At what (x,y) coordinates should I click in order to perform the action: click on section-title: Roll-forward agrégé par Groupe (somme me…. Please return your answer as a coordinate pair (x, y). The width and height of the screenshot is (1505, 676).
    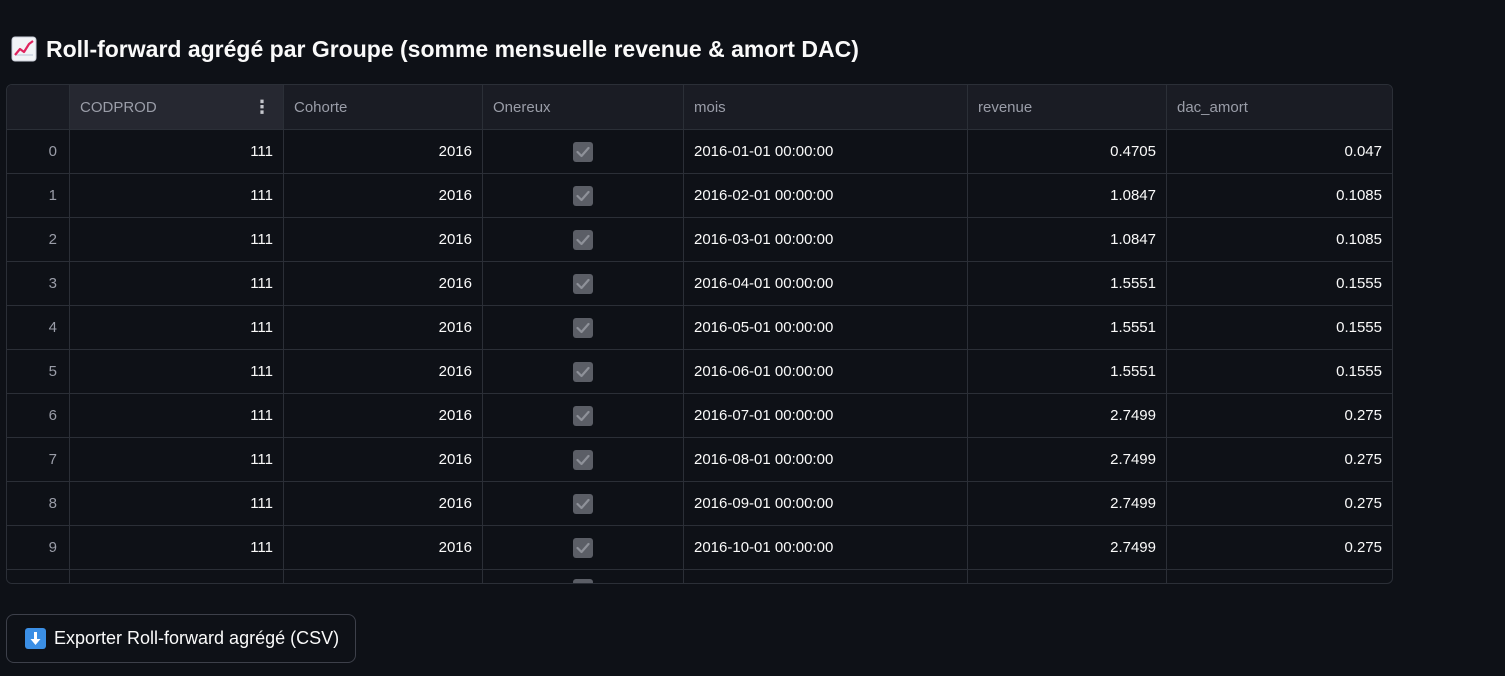
    Looking at the image, I should click on (435, 49).